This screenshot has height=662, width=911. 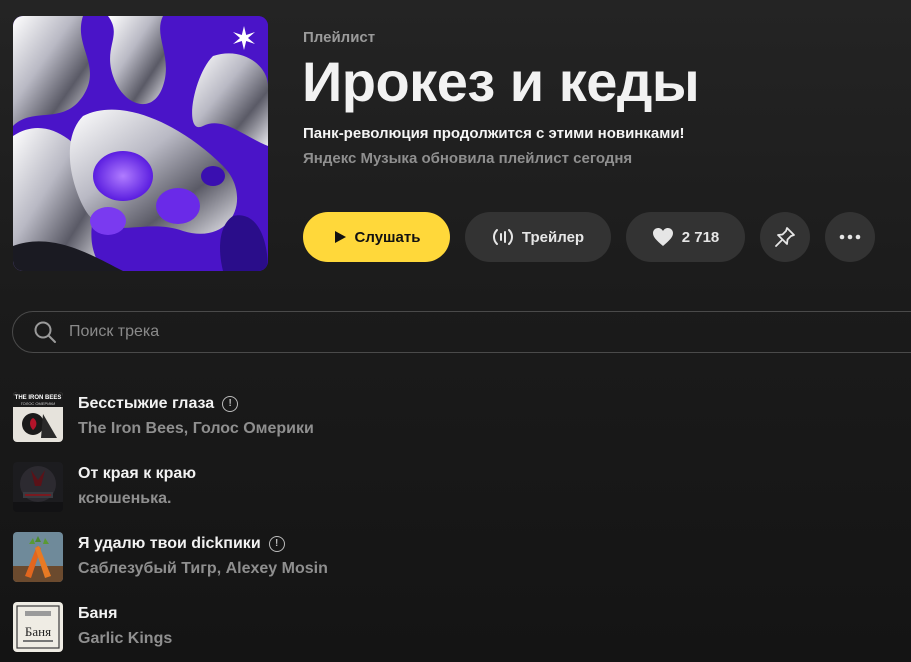 What do you see at coordinates (503, 237) in the screenshot?
I see `trailer-icon` at bounding box center [503, 237].